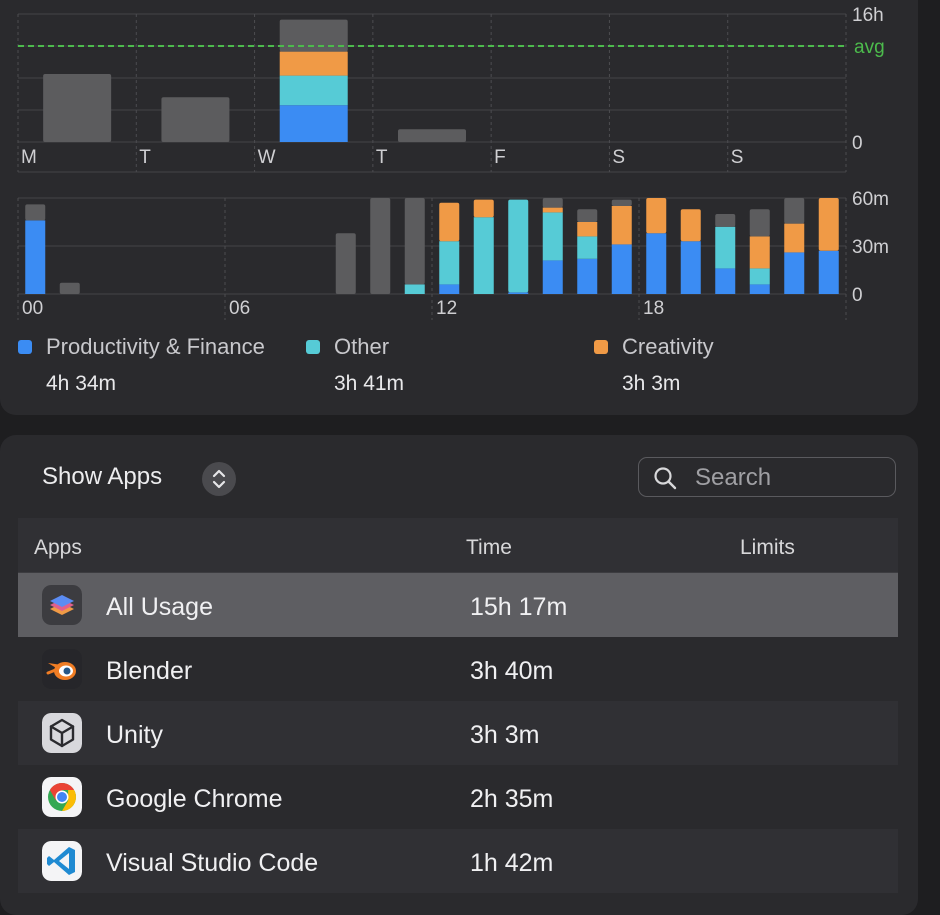  What do you see at coordinates (362, 346) in the screenshot?
I see `legend-label: Other` at bounding box center [362, 346].